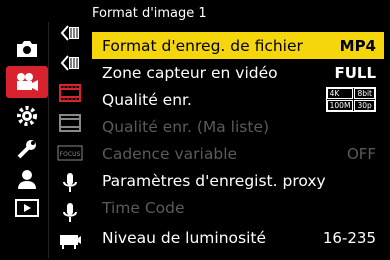  I want to click on badge-bit: 8bit, so click(364, 93).